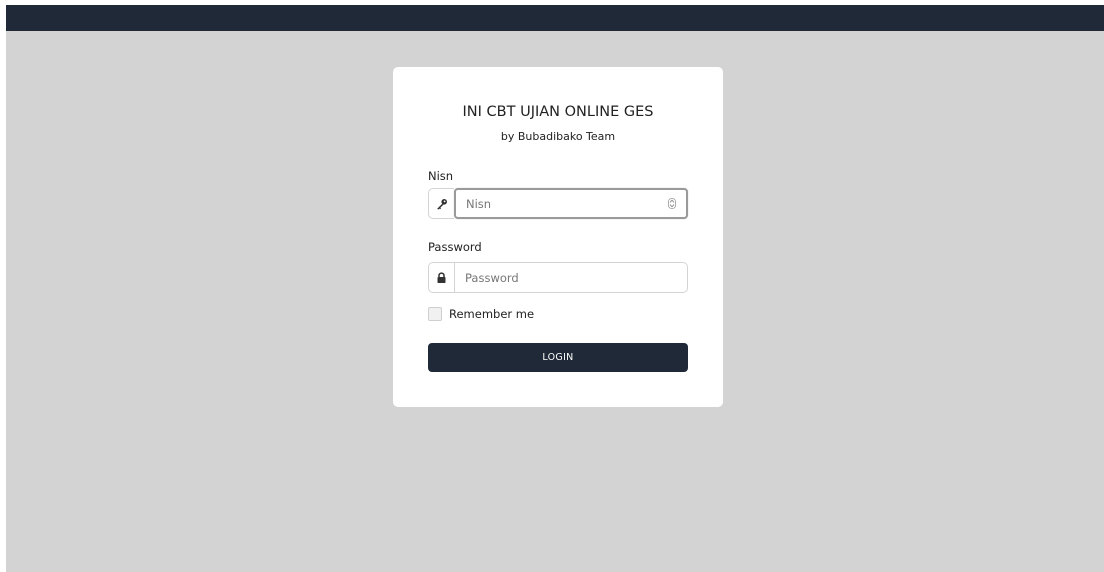 Image resolution: width=1104 pixels, height=572 pixels. I want to click on password-input-group, so click(558, 277).